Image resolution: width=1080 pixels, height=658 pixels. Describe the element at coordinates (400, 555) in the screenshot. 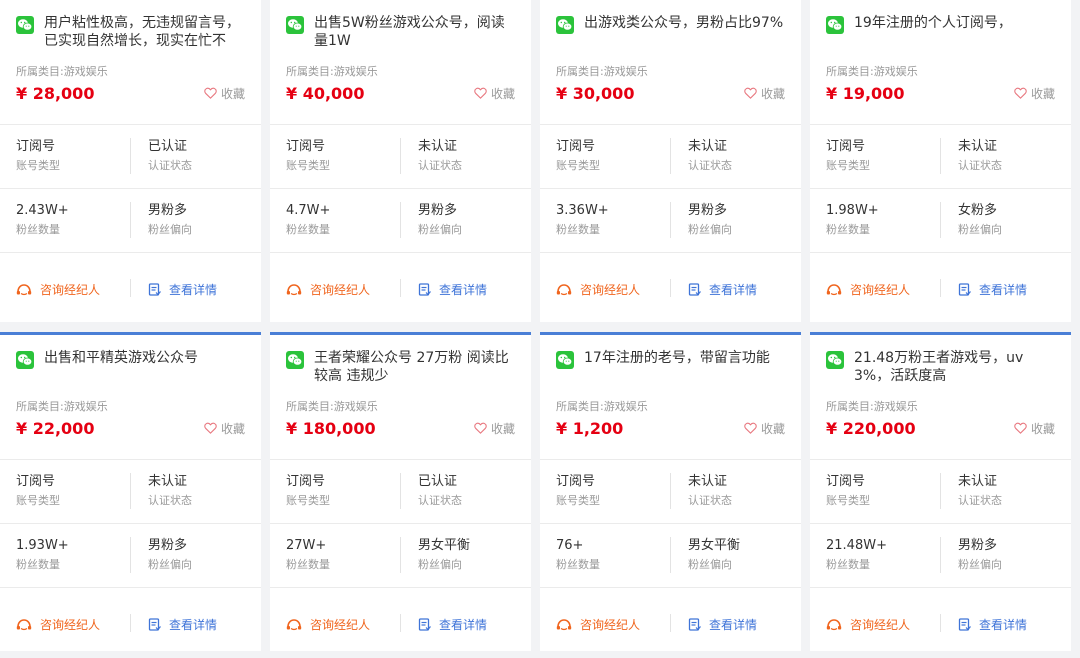

I see `fans-info: 27W+ 粉丝数量 男女平衡 粉丝偏向` at that location.